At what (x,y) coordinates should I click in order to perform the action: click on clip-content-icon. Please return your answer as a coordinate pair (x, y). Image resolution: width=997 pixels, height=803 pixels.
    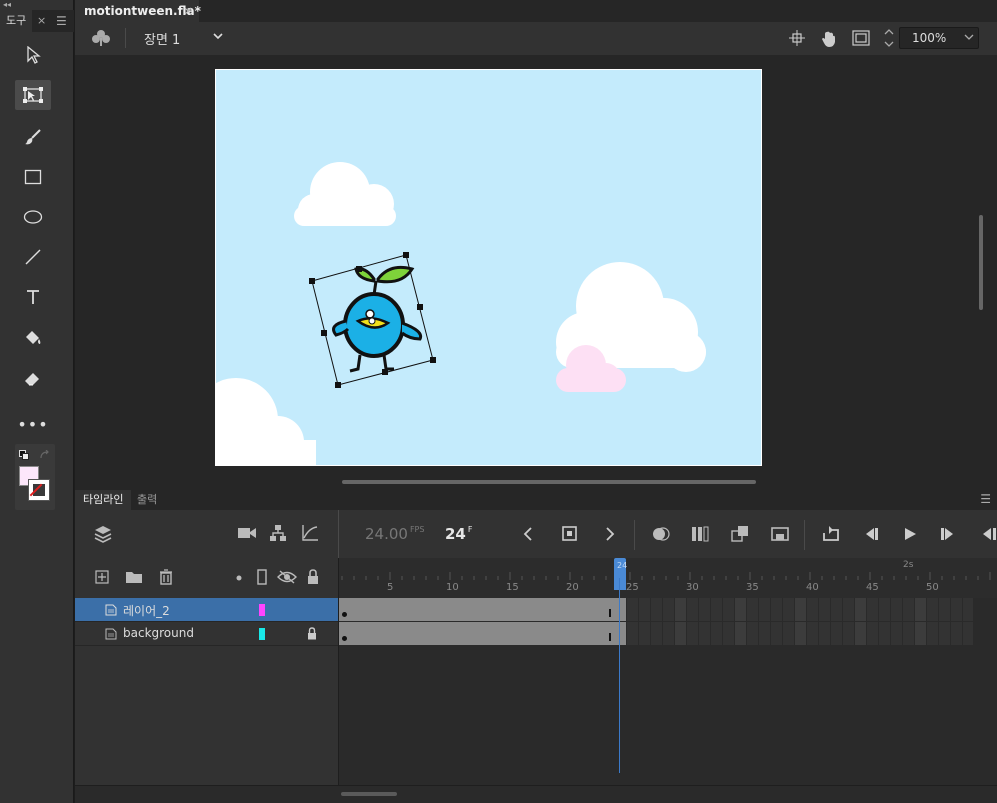
    Looking at the image, I should click on (861, 38).